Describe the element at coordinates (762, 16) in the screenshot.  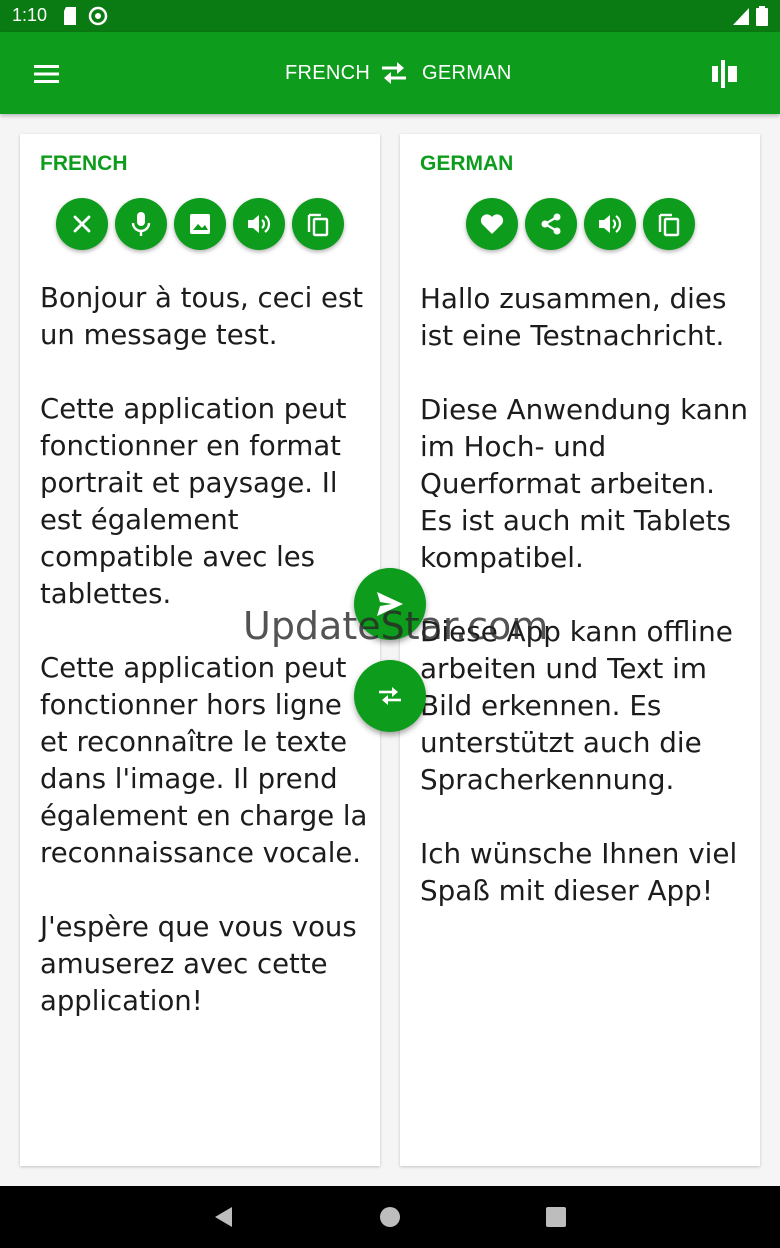
I see `battery-icon` at that location.